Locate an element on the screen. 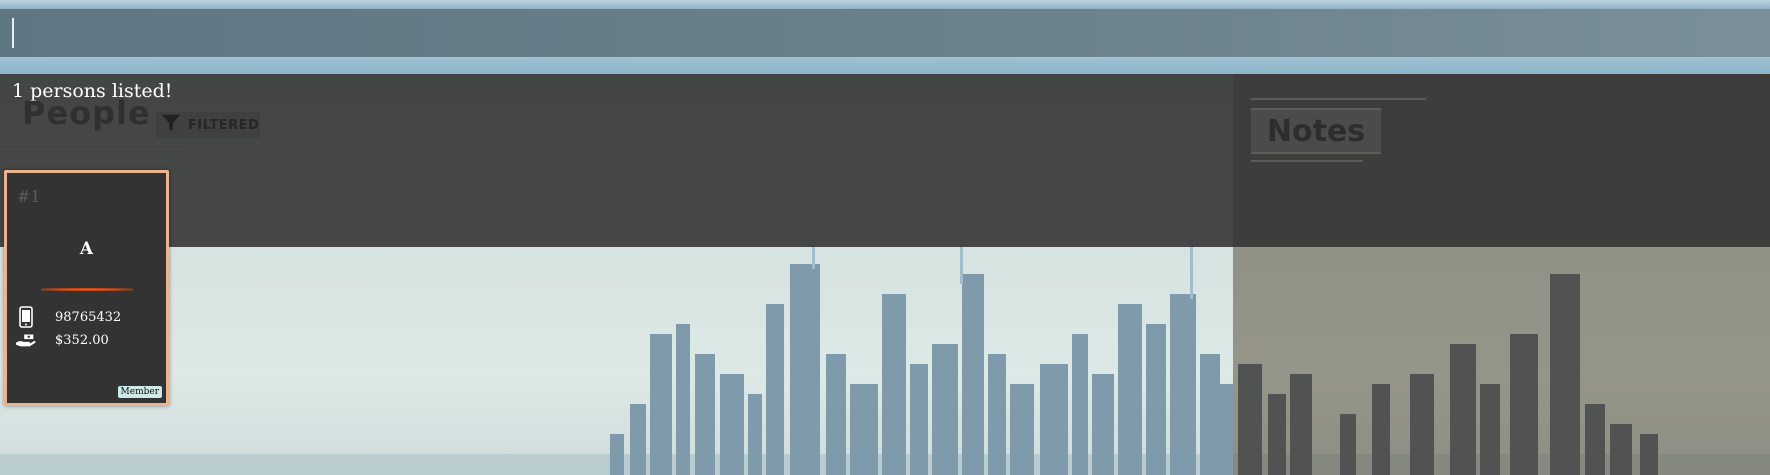 This screenshot has width=1770, height=475. people-panel-title: People is located at coordinates (86, 113).